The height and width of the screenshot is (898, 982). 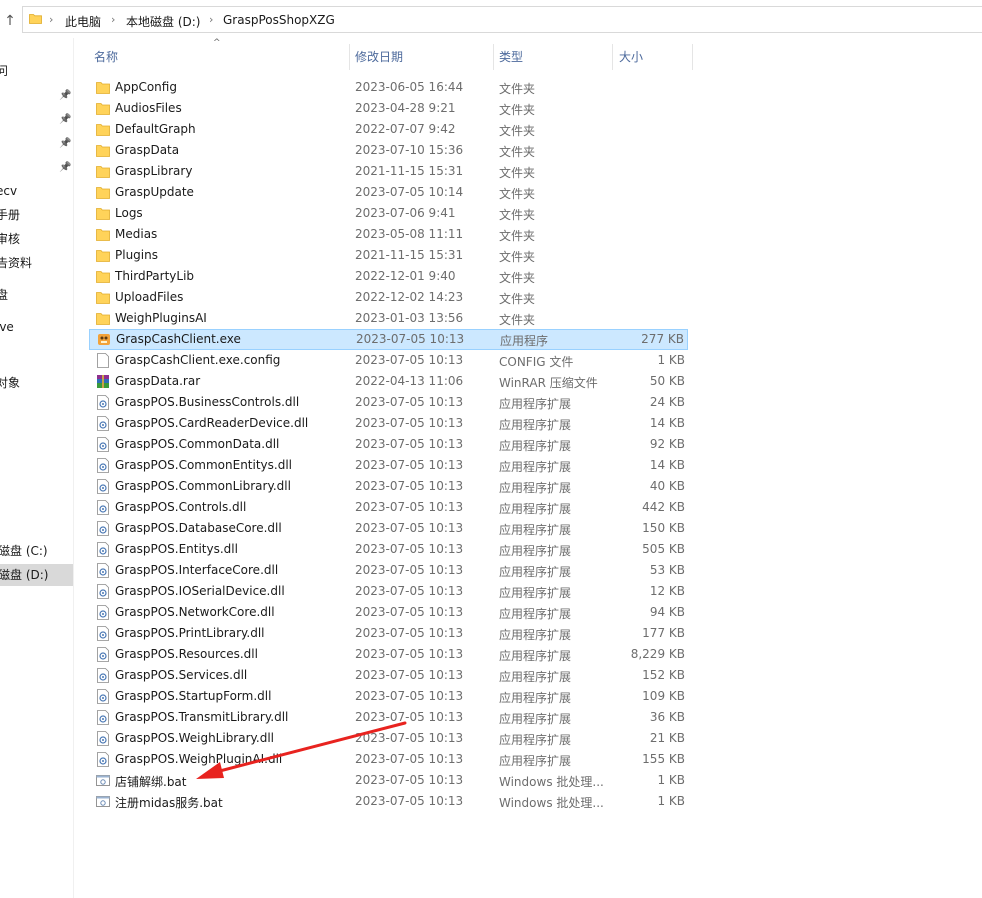 I want to click on column-header-size: 大小, so click(x=631, y=57).